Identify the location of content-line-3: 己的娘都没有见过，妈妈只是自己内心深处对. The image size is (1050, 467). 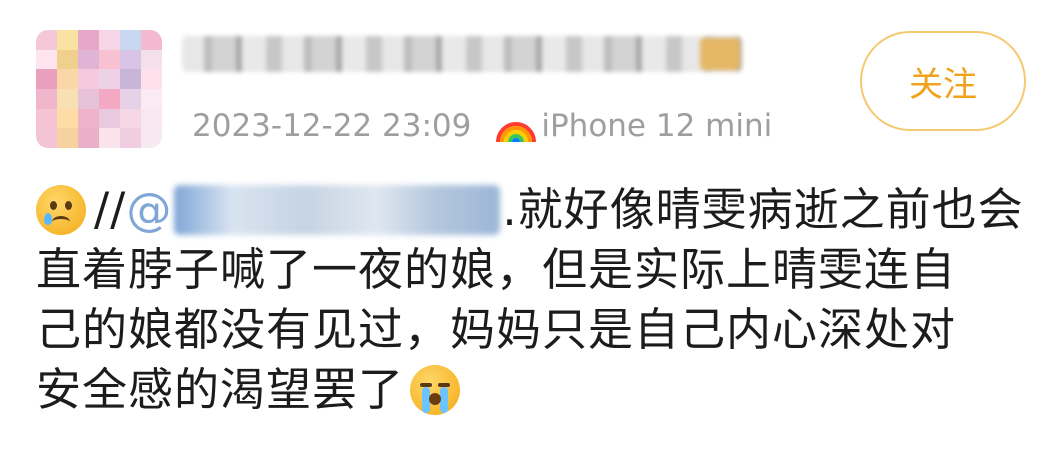
(496, 329).